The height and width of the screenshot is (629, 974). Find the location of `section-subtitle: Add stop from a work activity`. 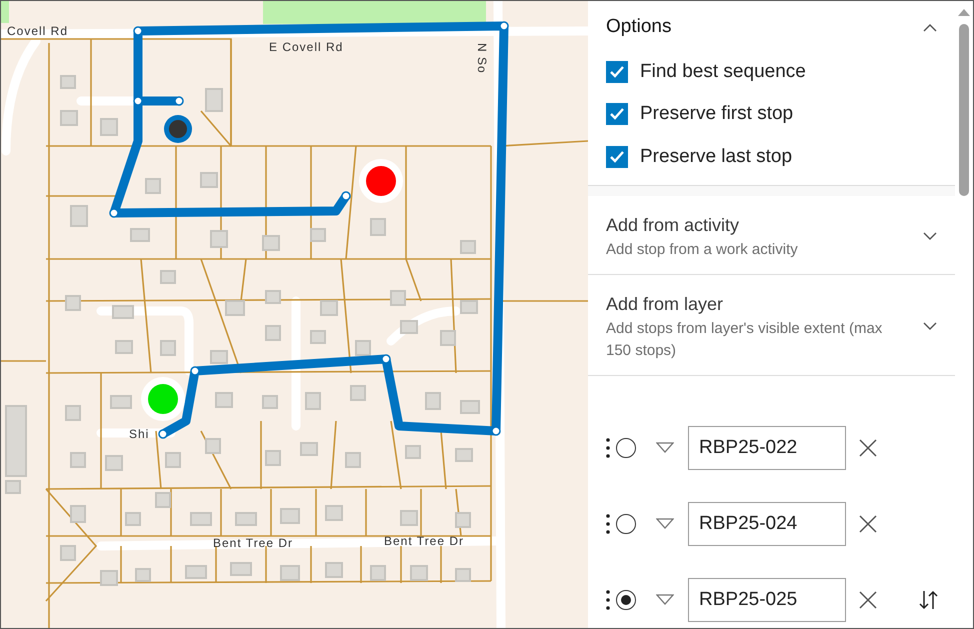

section-subtitle: Add stop from a work activity is located at coordinates (702, 250).